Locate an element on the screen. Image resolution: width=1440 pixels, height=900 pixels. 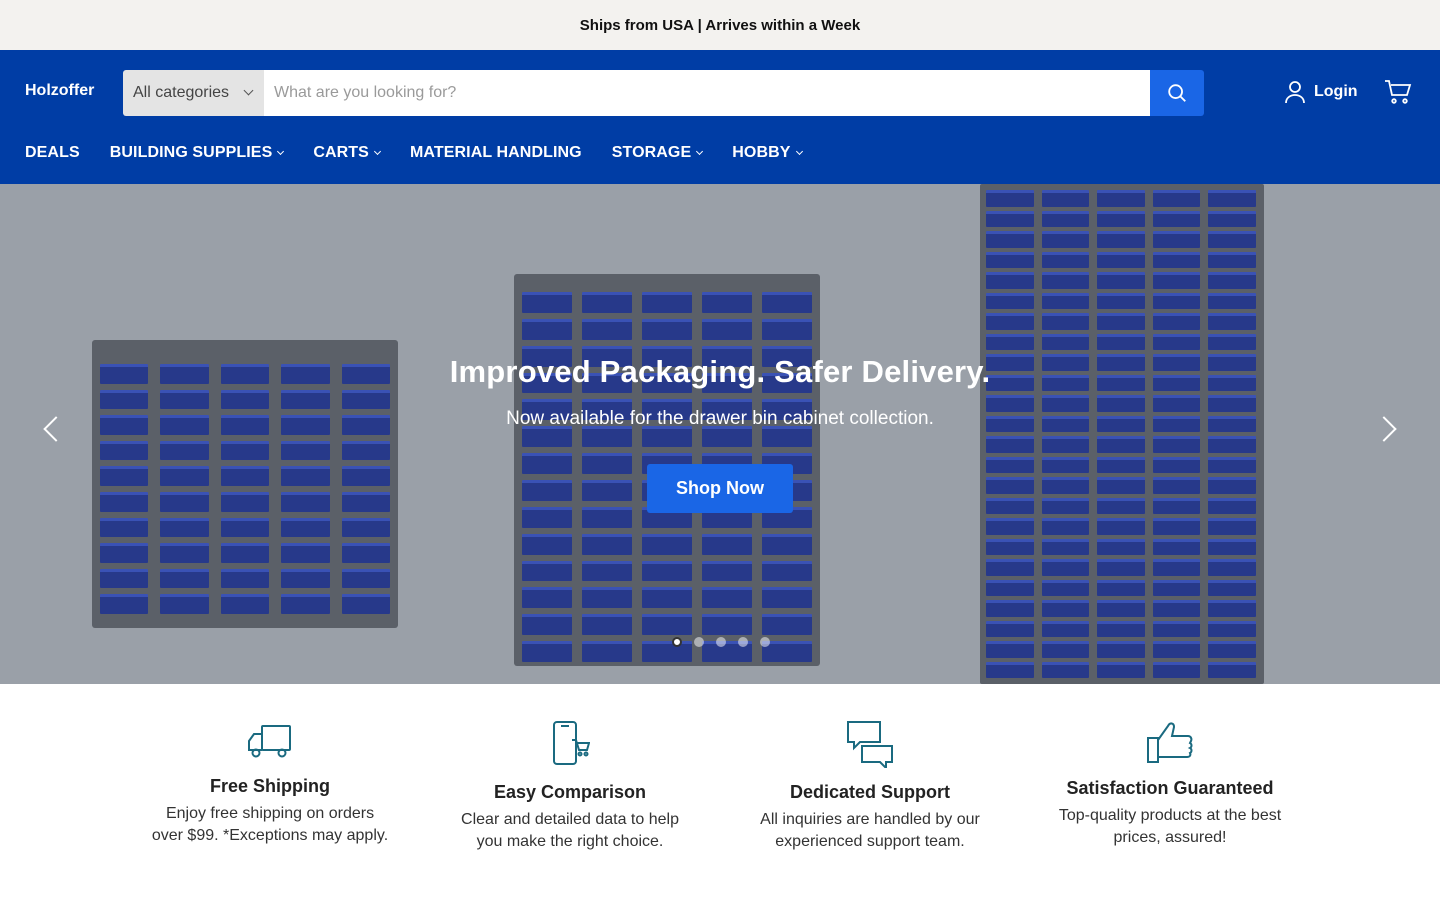
nav-item-deals: DEALS is located at coordinates (52, 153).